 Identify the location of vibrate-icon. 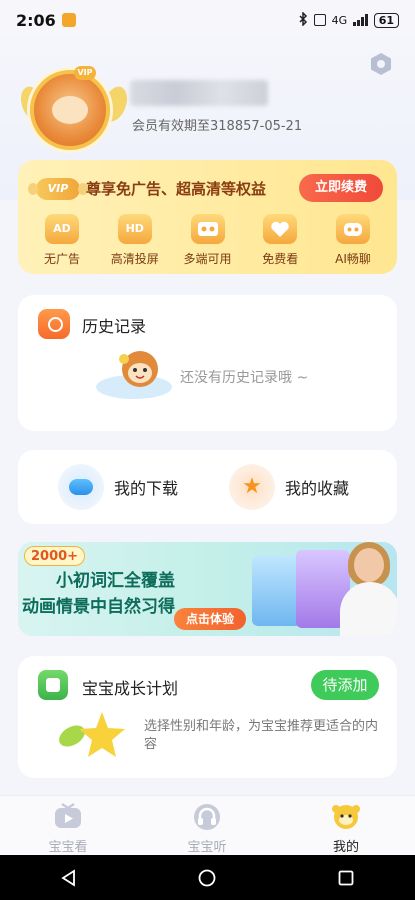
(319, 20).